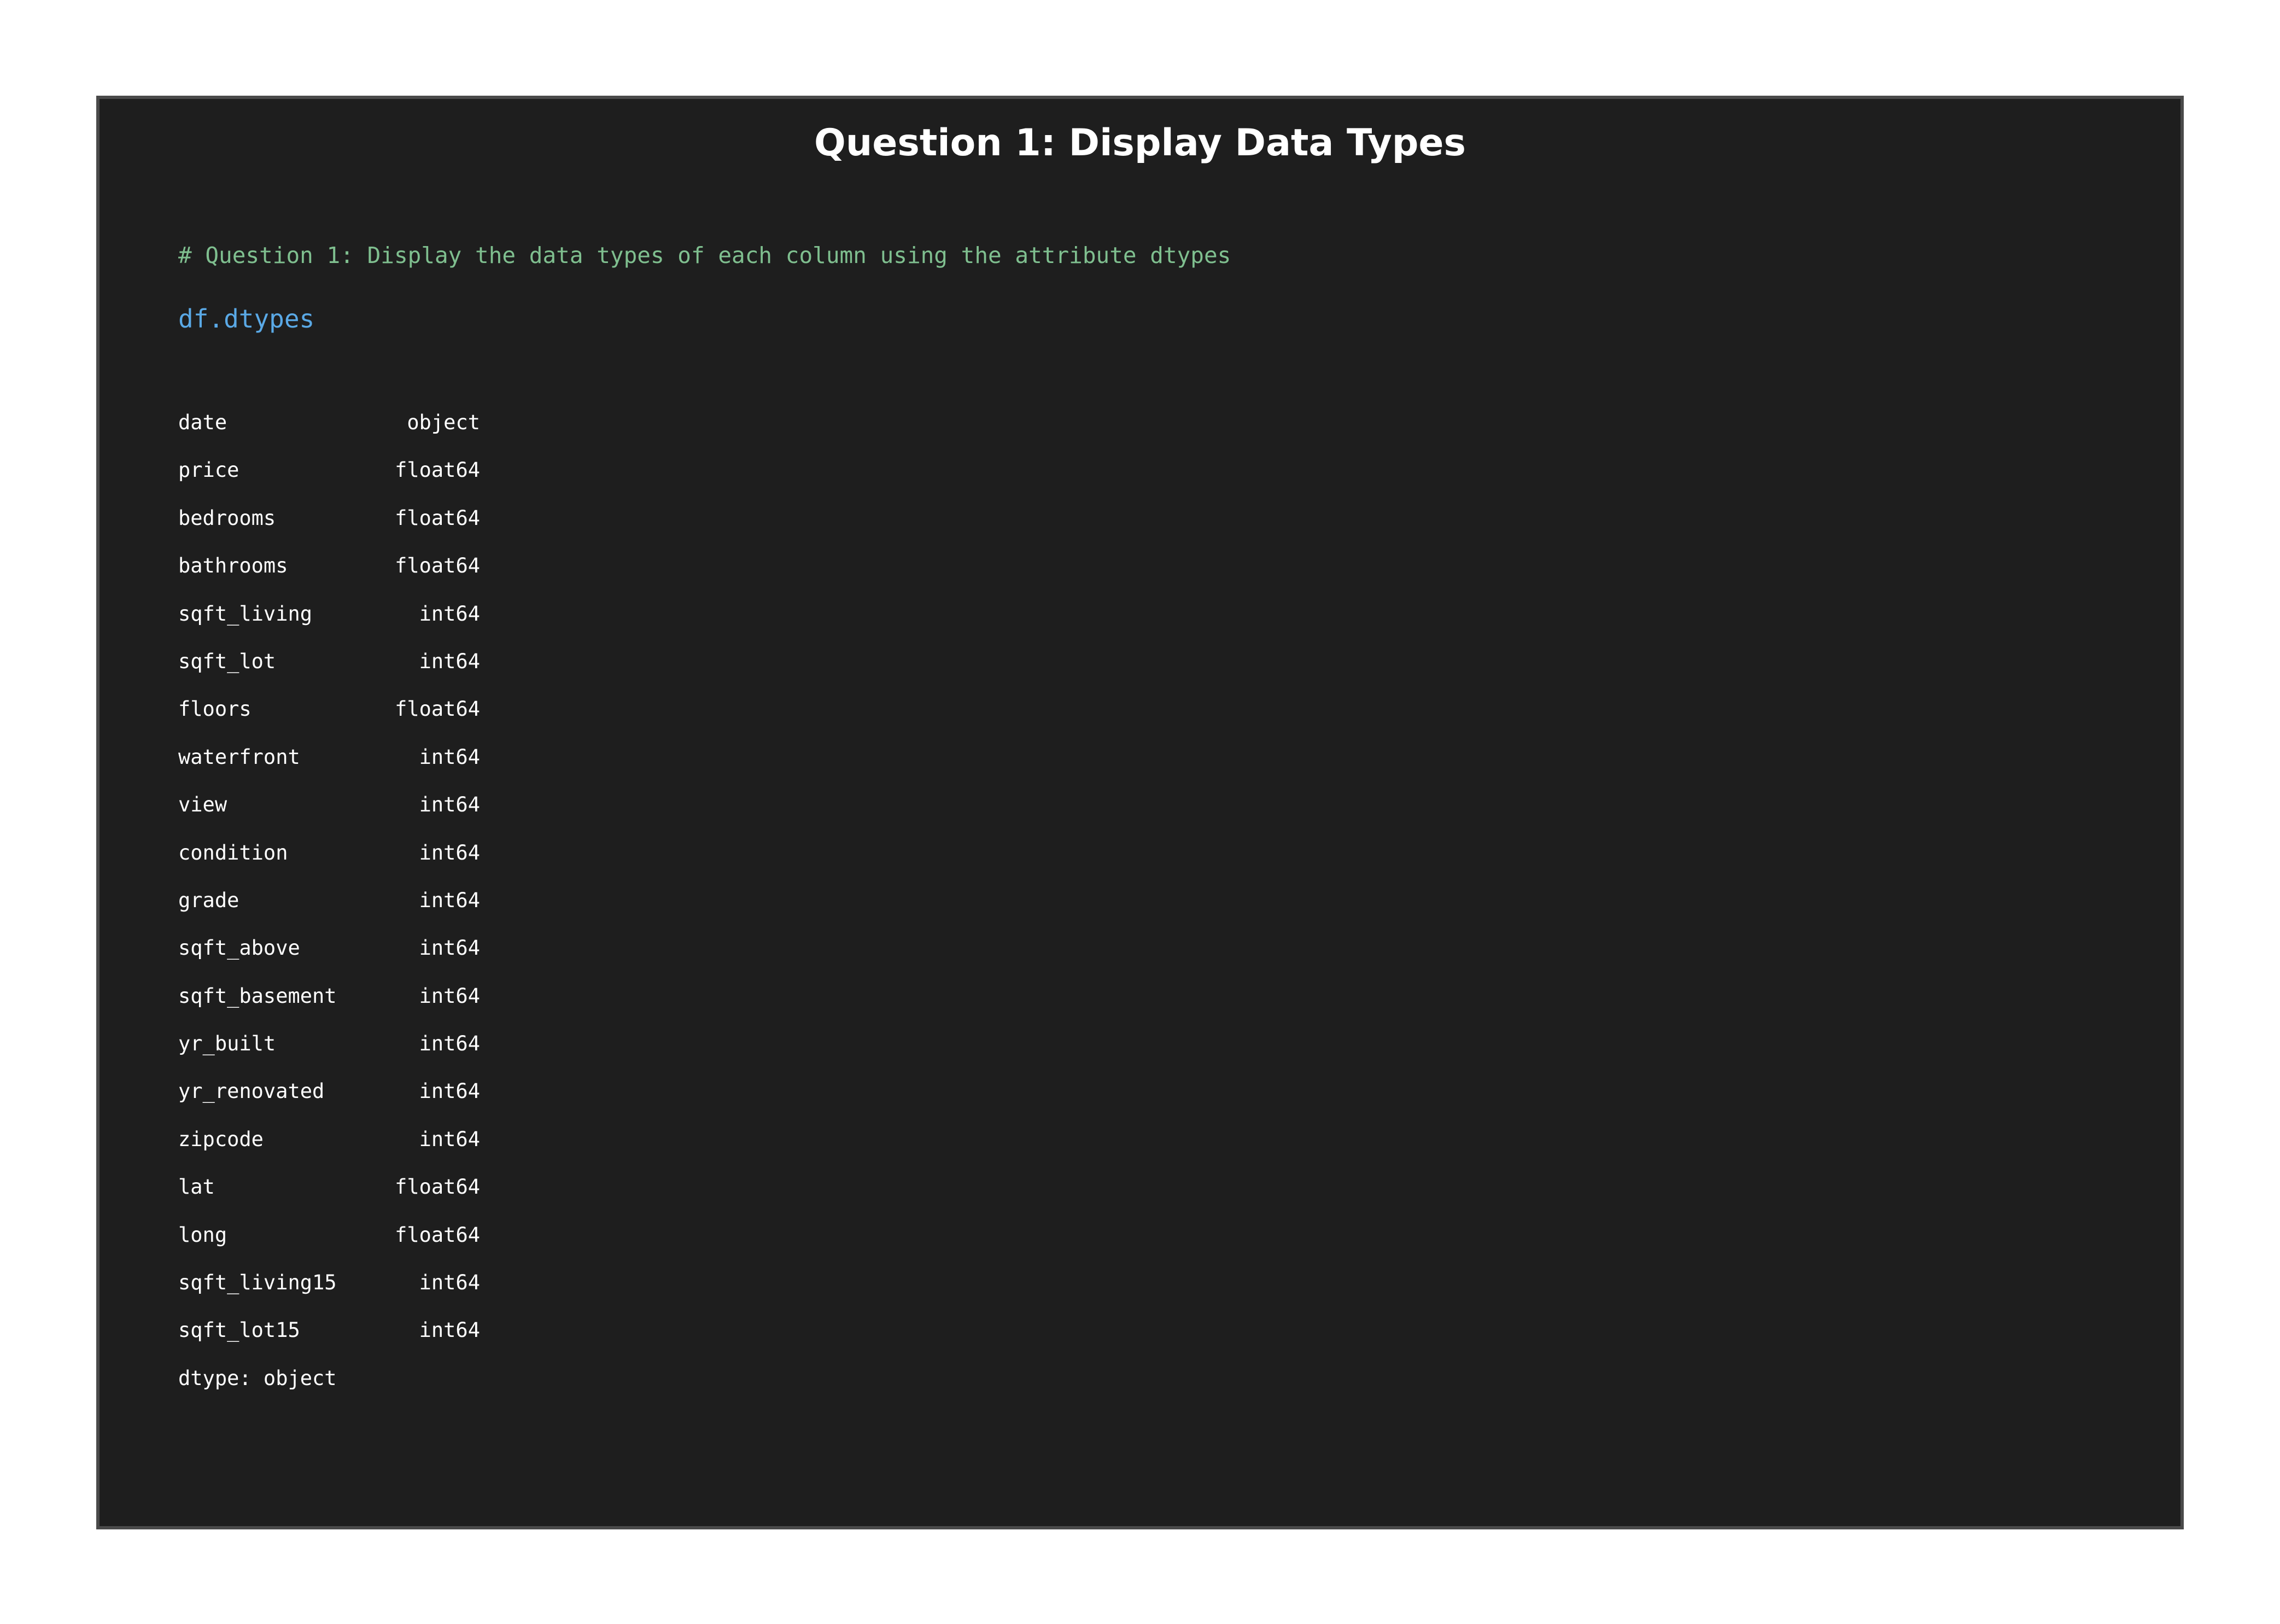  I want to click on dtype-row: floors float64, so click(329, 709).